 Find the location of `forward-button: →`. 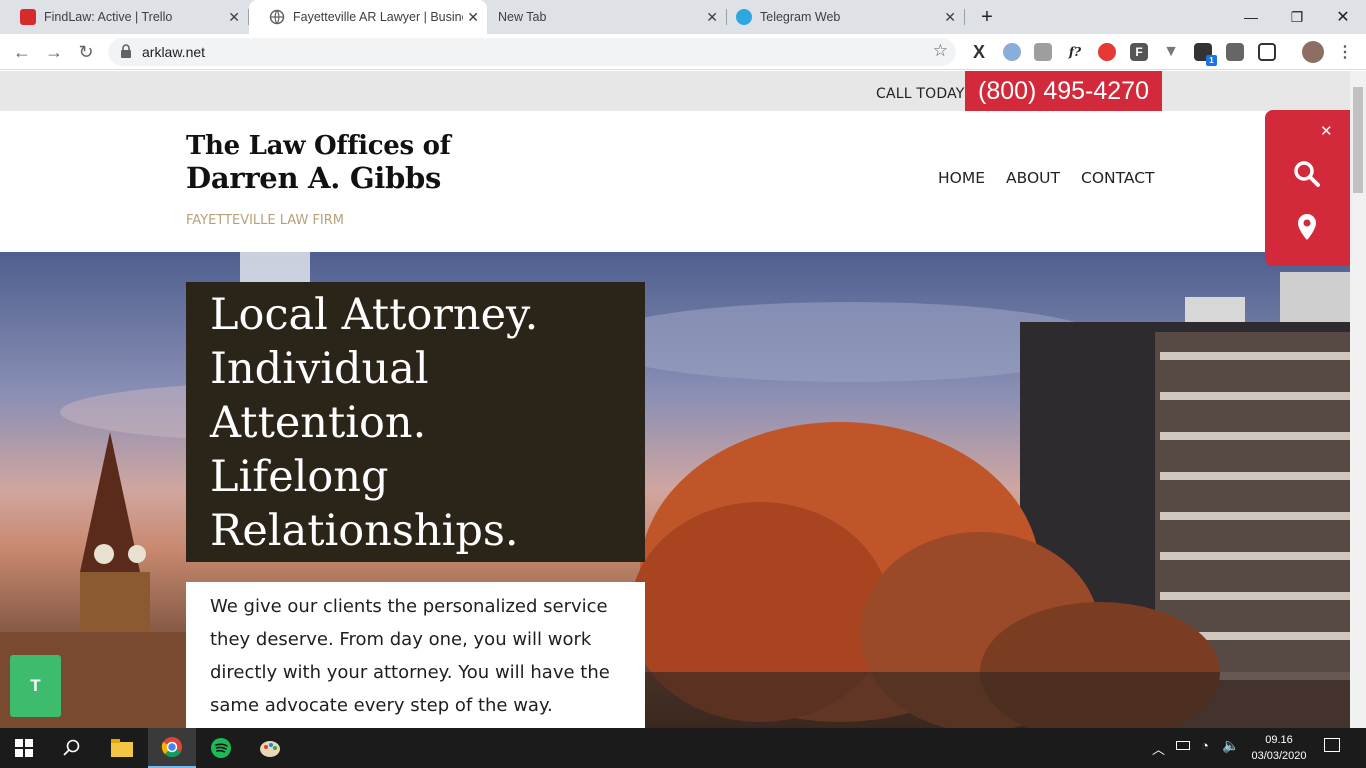

forward-button: → is located at coordinates (54, 52).